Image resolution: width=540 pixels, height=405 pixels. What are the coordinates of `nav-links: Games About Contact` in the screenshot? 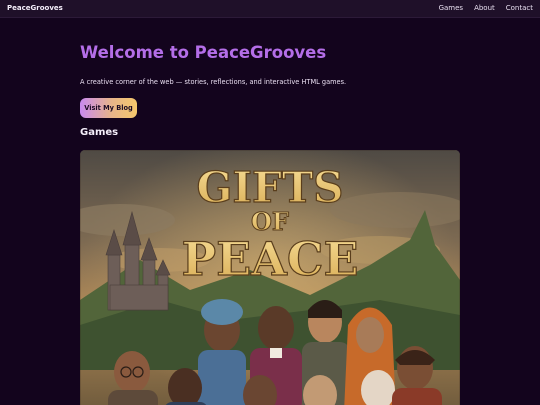 It's located at (486, 8).